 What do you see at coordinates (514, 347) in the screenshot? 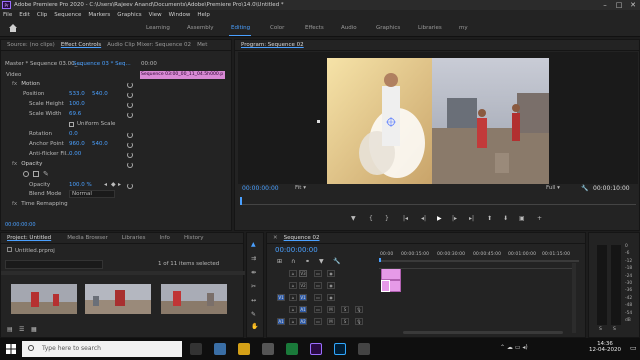
I see `system-tray-icons: ⌃ ☁ ▭ ◂)` at bounding box center [514, 347].